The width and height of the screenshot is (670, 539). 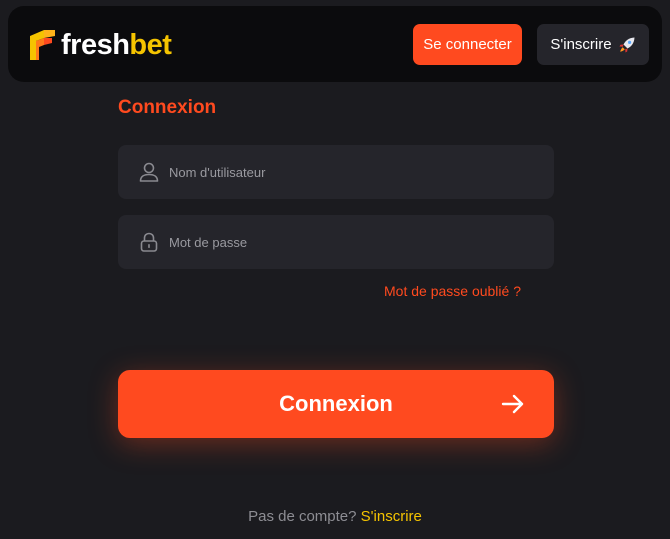 I want to click on user-icon, so click(x=149, y=172).